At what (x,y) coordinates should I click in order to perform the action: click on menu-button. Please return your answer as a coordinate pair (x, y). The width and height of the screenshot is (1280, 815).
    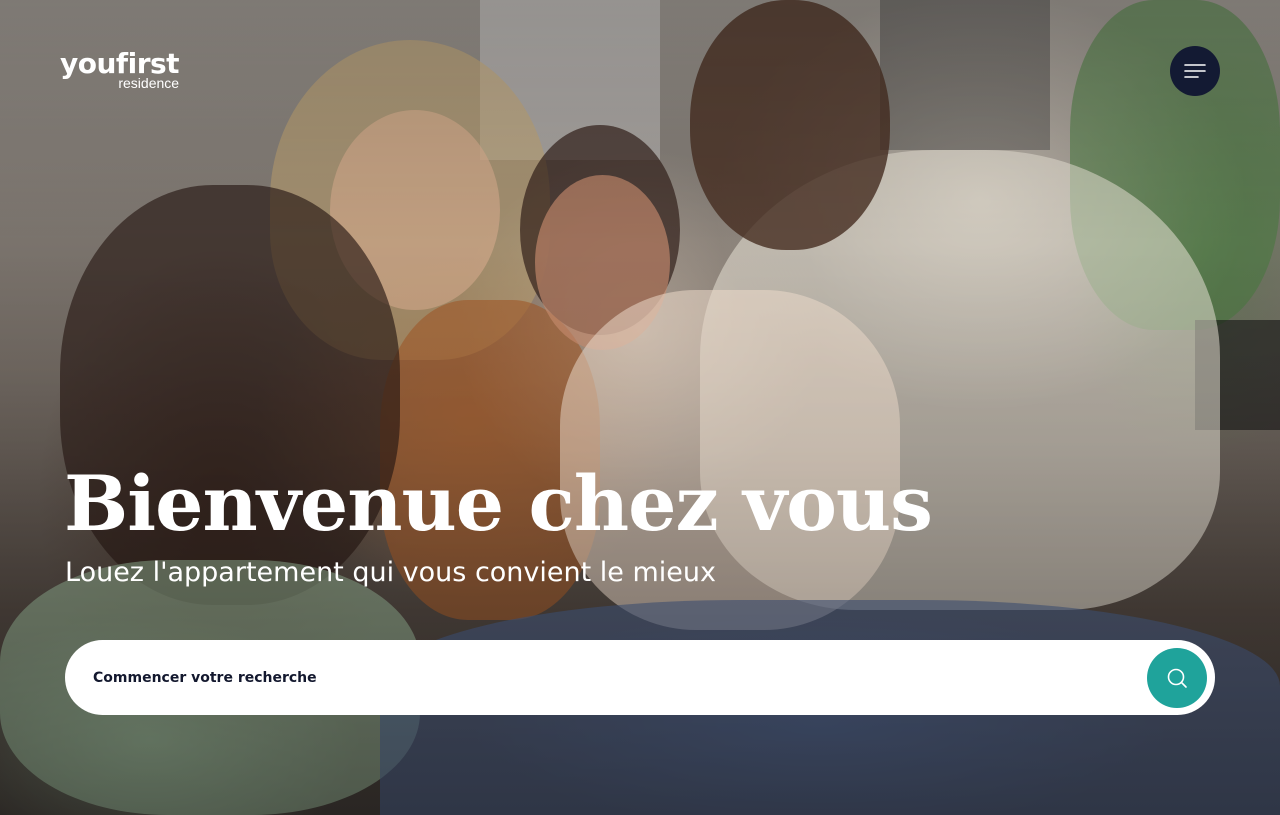
    Looking at the image, I should click on (1195, 71).